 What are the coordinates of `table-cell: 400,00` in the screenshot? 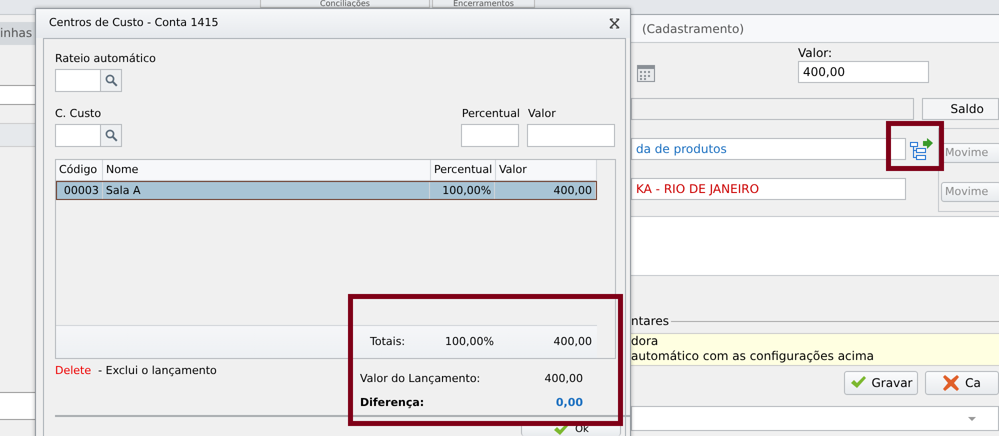 It's located at (545, 190).